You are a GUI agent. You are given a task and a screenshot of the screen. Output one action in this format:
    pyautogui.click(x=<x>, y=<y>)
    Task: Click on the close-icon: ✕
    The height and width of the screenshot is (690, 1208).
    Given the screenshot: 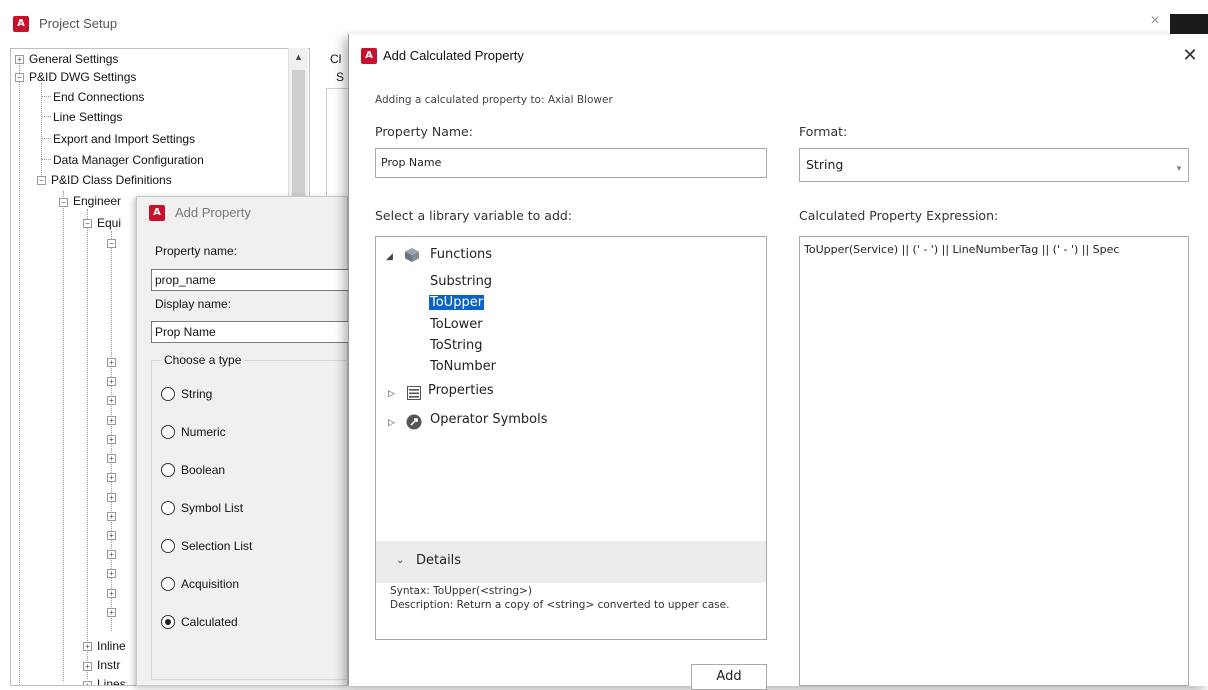 What is the action you would take?
    pyautogui.click(x=1190, y=55)
    